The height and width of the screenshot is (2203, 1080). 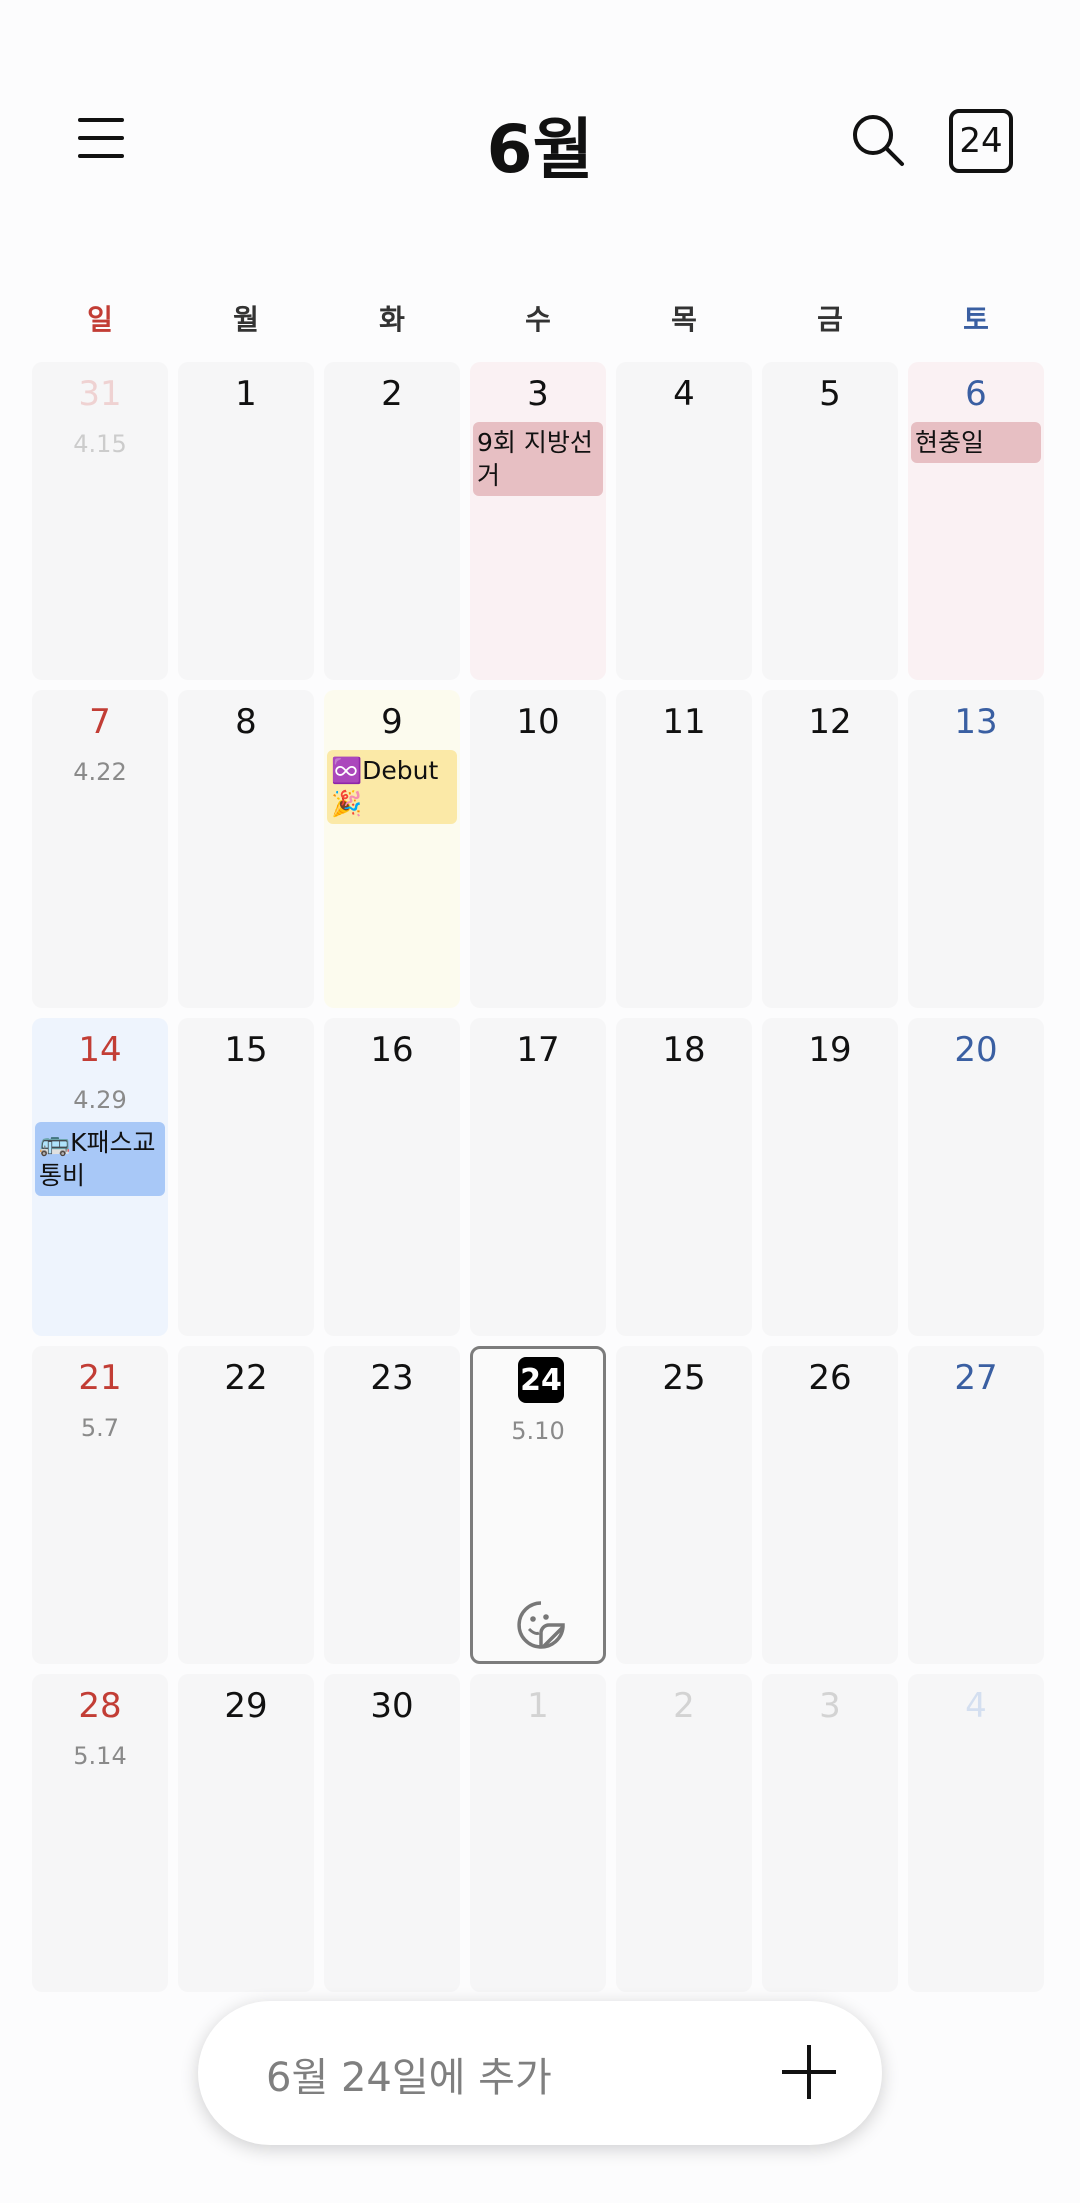 What do you see at coordinates (100, 1756) in the screenshot?
I see `lunar-date: 5.14` at bounding box center [100, 1756].